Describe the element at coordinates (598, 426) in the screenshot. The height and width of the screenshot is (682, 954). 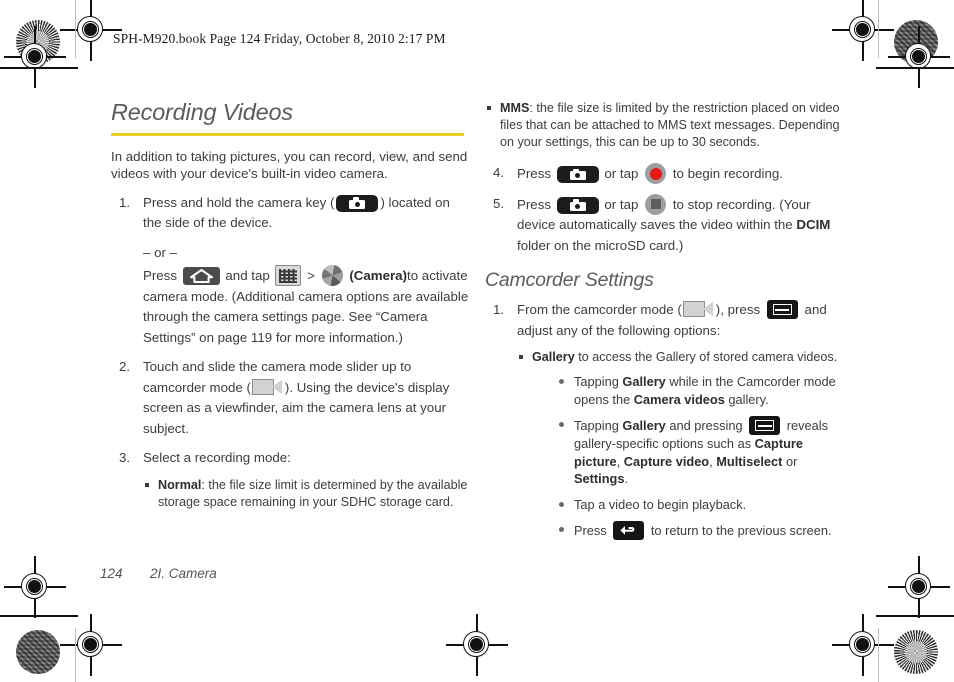
I see `gallery-sub-2-part1: Tapping` at that location.